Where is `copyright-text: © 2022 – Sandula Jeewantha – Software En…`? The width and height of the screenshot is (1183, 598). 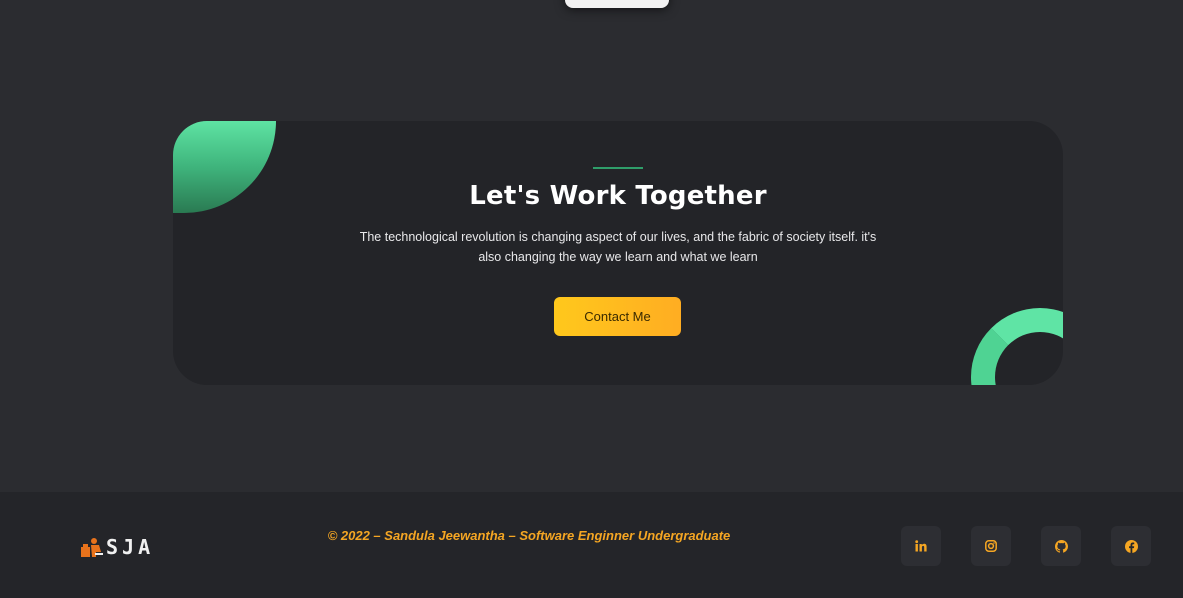
copyright-text: © 2022 – Sandula Jeewantha – Software En… is located at coordinates (529, 535).